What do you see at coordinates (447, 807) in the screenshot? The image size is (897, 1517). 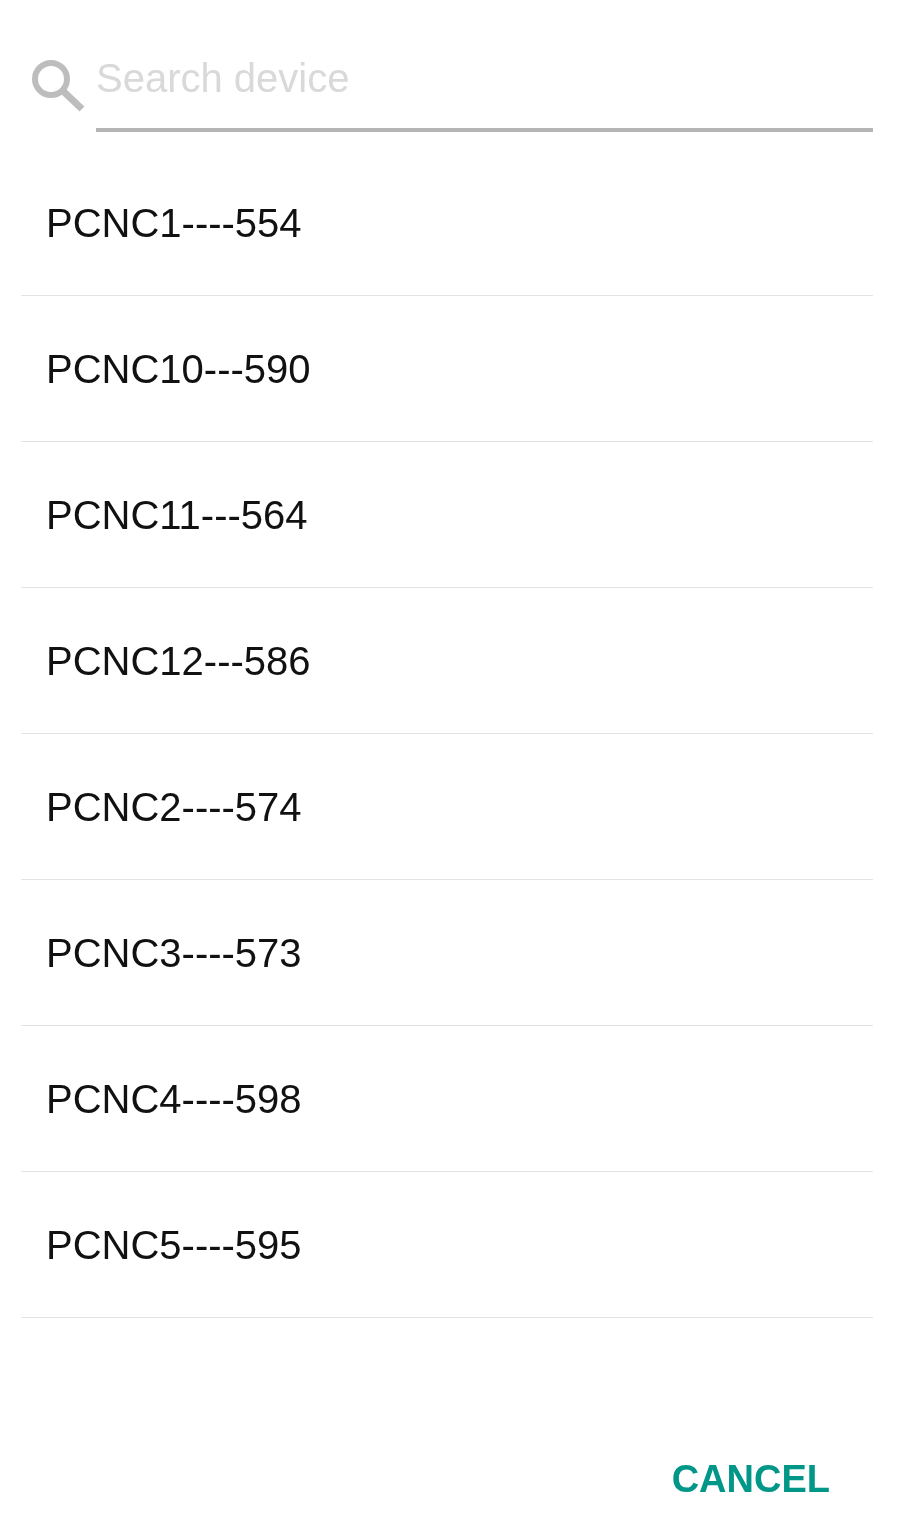 I see `device-list-item: PCNC2----574` at bounding box center [447, 807].